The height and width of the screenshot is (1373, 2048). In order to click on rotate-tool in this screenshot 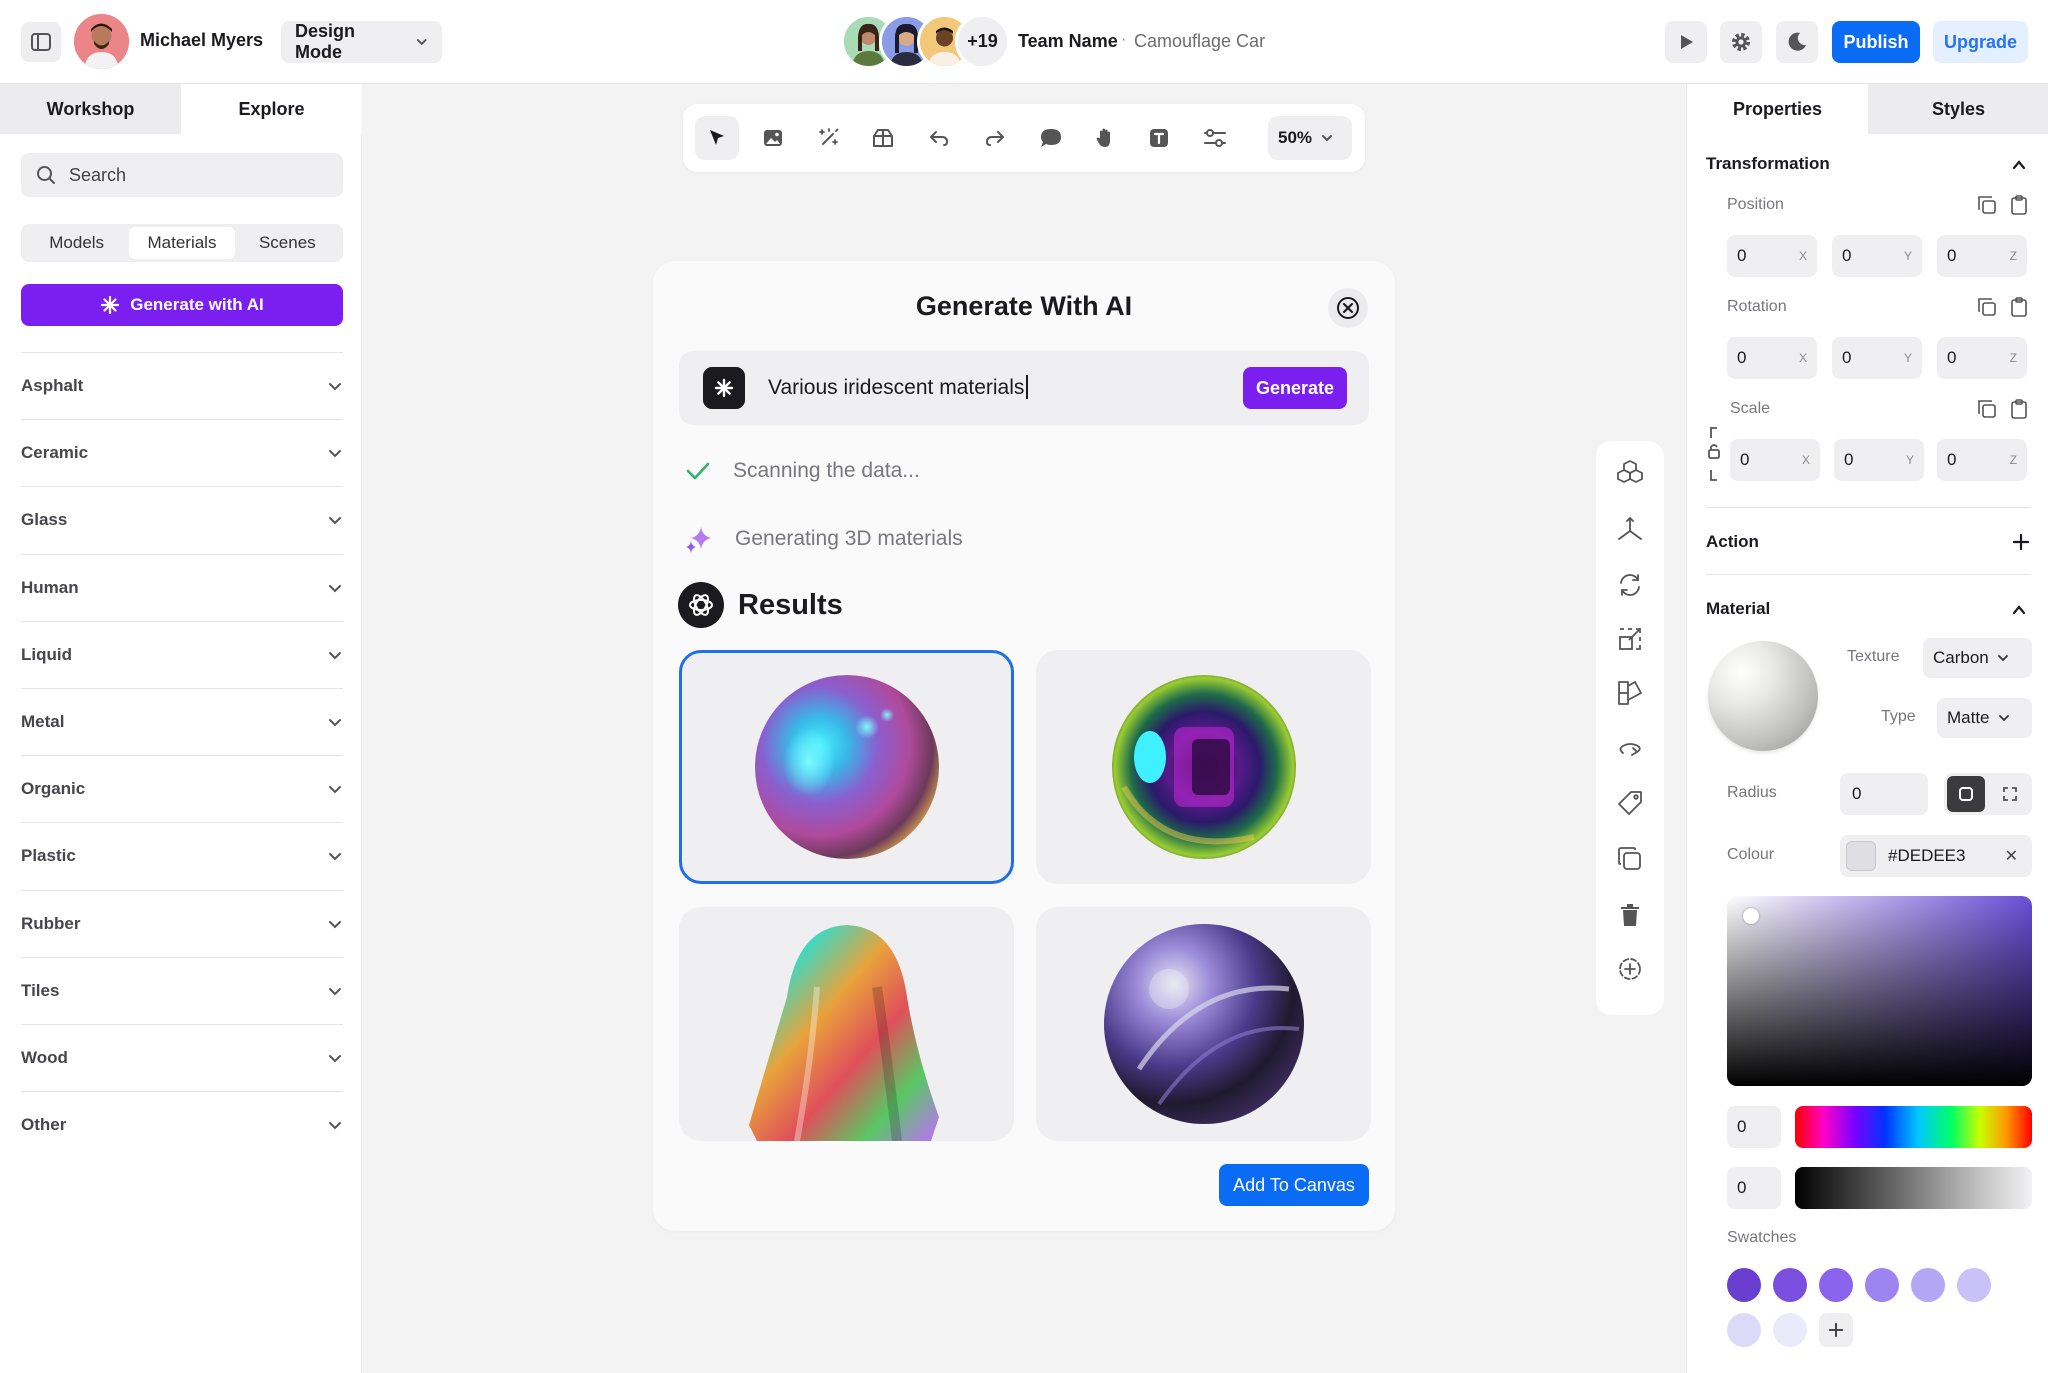, I will do `click(1630, 585)`.